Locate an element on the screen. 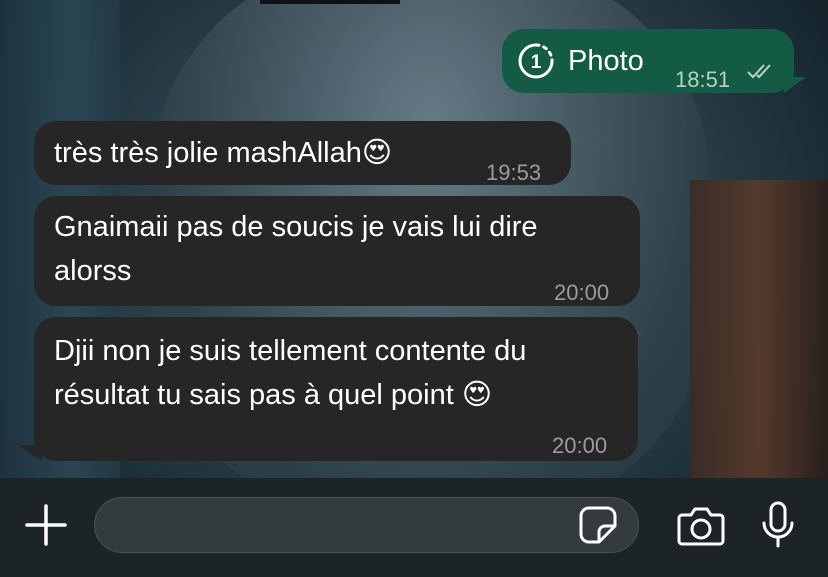  view-once-count: 1 is located at coordinates (536, 62).